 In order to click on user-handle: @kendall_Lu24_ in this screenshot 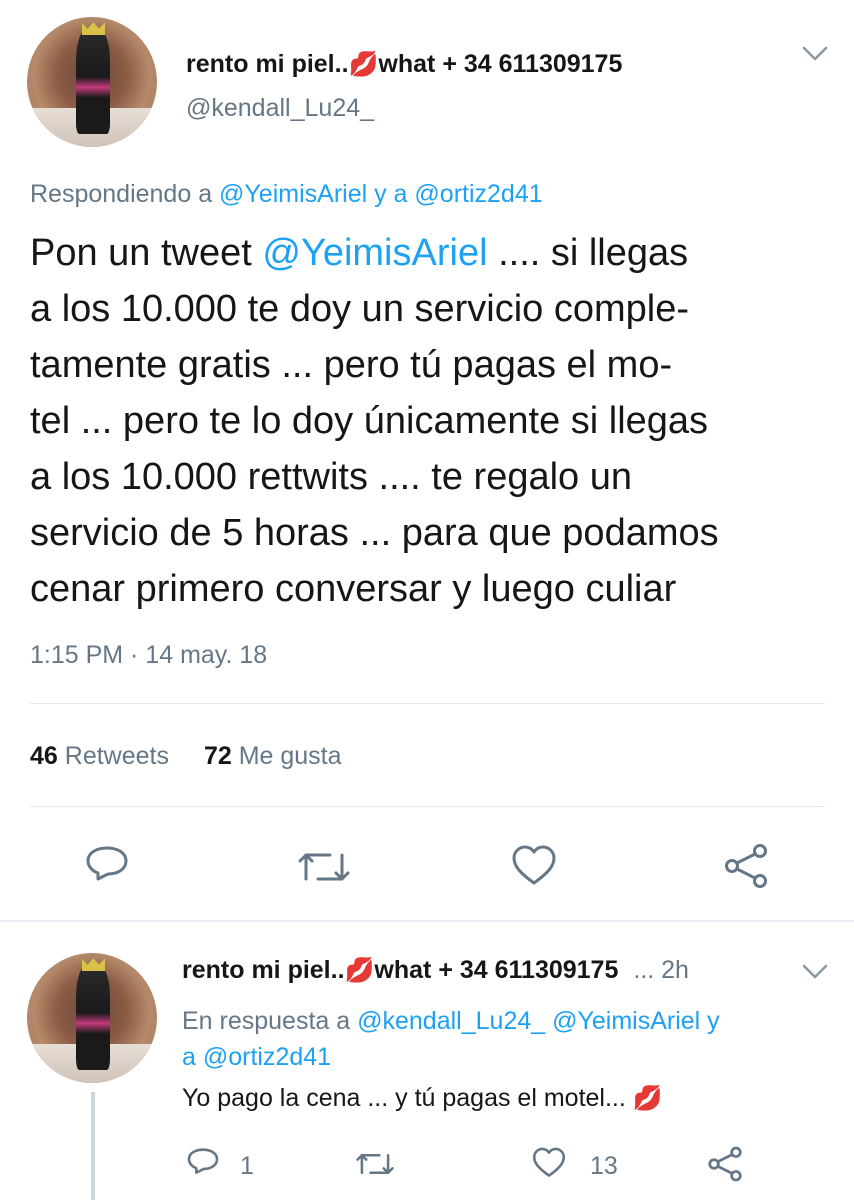, I will do `click(280, 108)`.